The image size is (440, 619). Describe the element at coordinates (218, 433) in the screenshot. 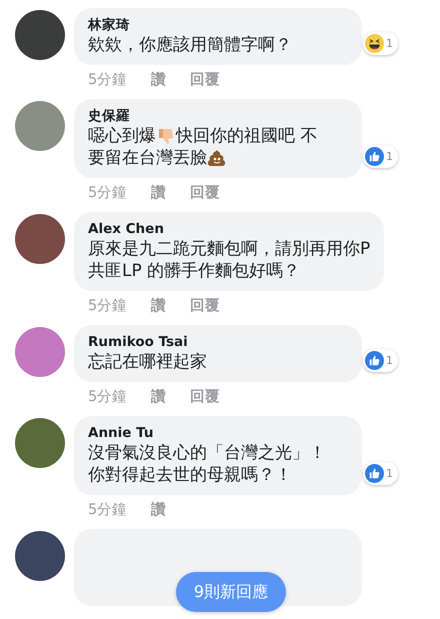

I see `author-name: Annie Tu` at that location.